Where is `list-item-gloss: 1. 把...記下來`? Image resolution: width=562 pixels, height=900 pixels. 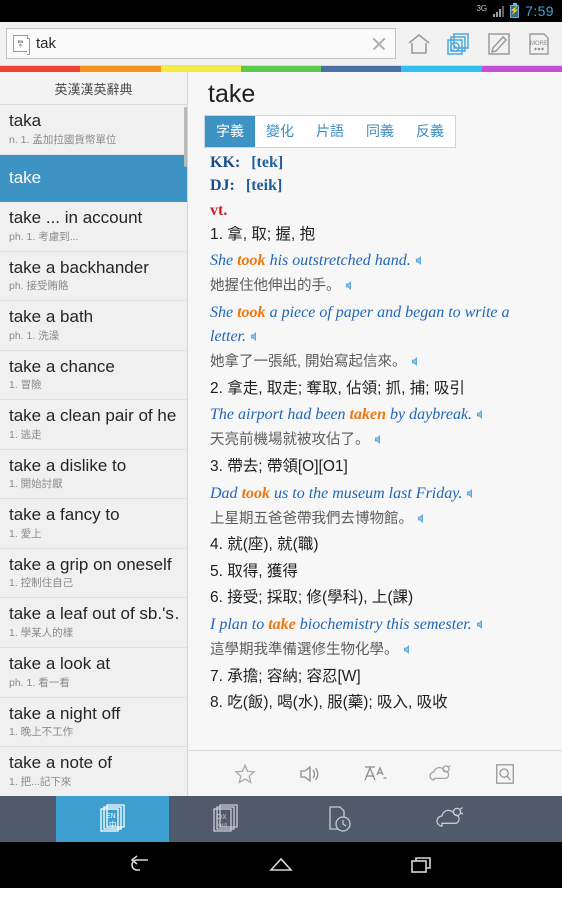 list-item-gloss: 1. 把...記下來 is located at coordinates (40, 781).